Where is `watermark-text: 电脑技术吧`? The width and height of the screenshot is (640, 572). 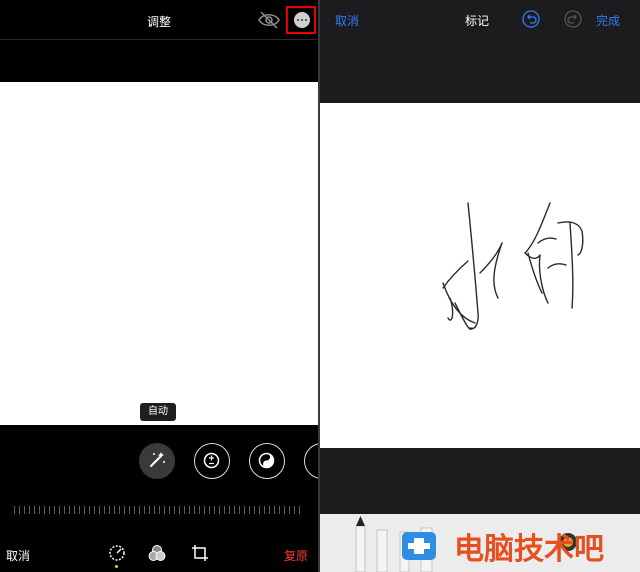 watermark-text: 电脑技术吧 is located at coordinates (529, 549).